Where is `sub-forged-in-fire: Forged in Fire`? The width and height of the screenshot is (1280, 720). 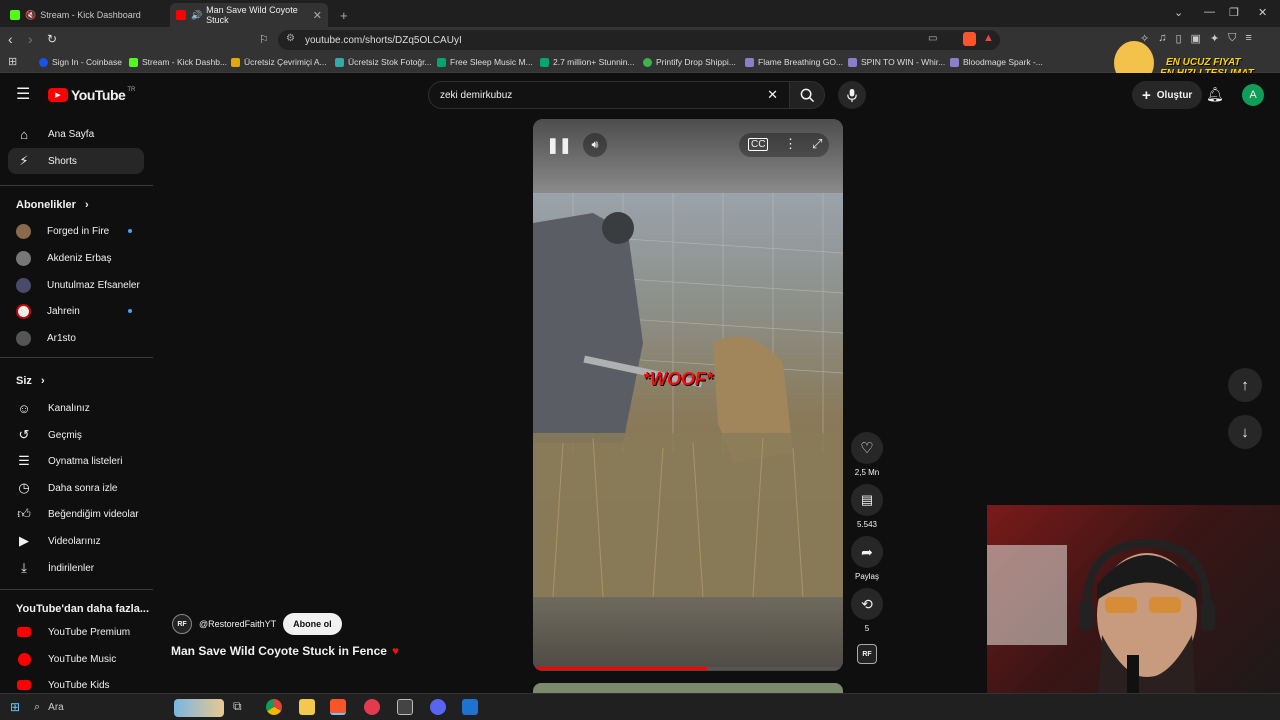
sub-forged-in-fire: Forged in Fire is located at coordinates (76, 231).